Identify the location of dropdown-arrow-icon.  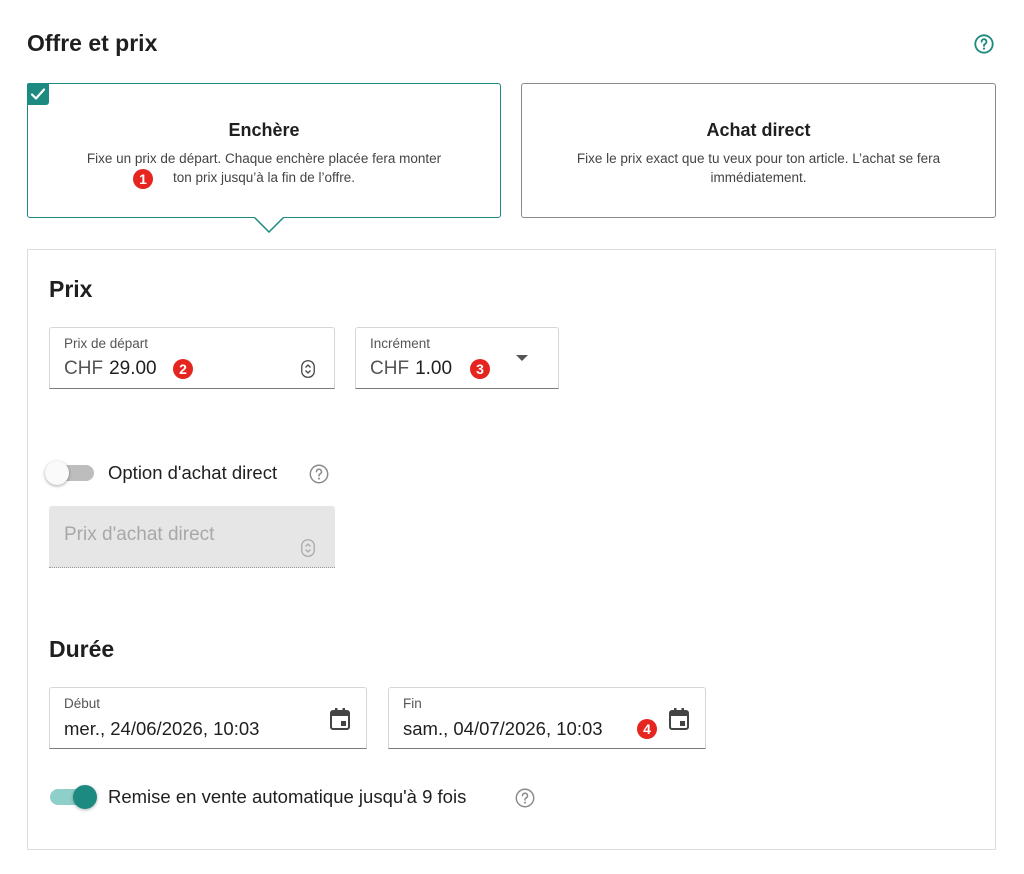
(522, 358).